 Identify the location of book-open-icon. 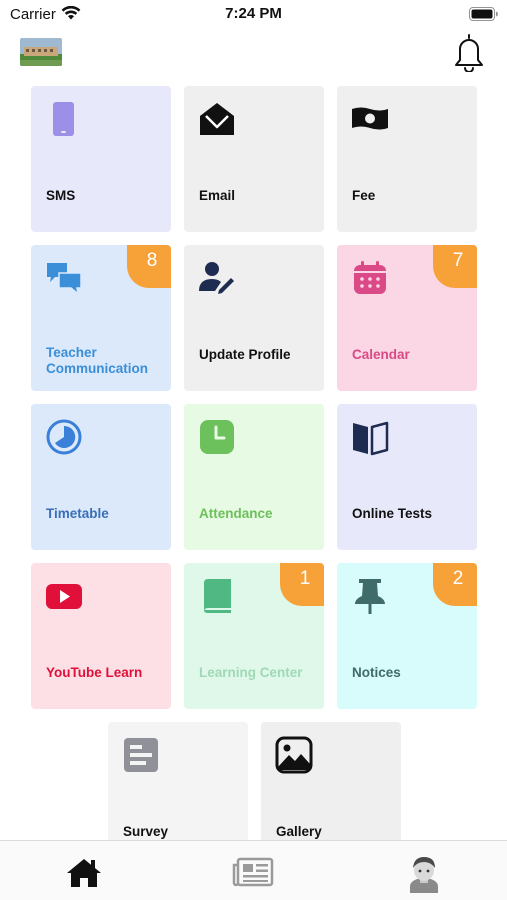
(370, 437).